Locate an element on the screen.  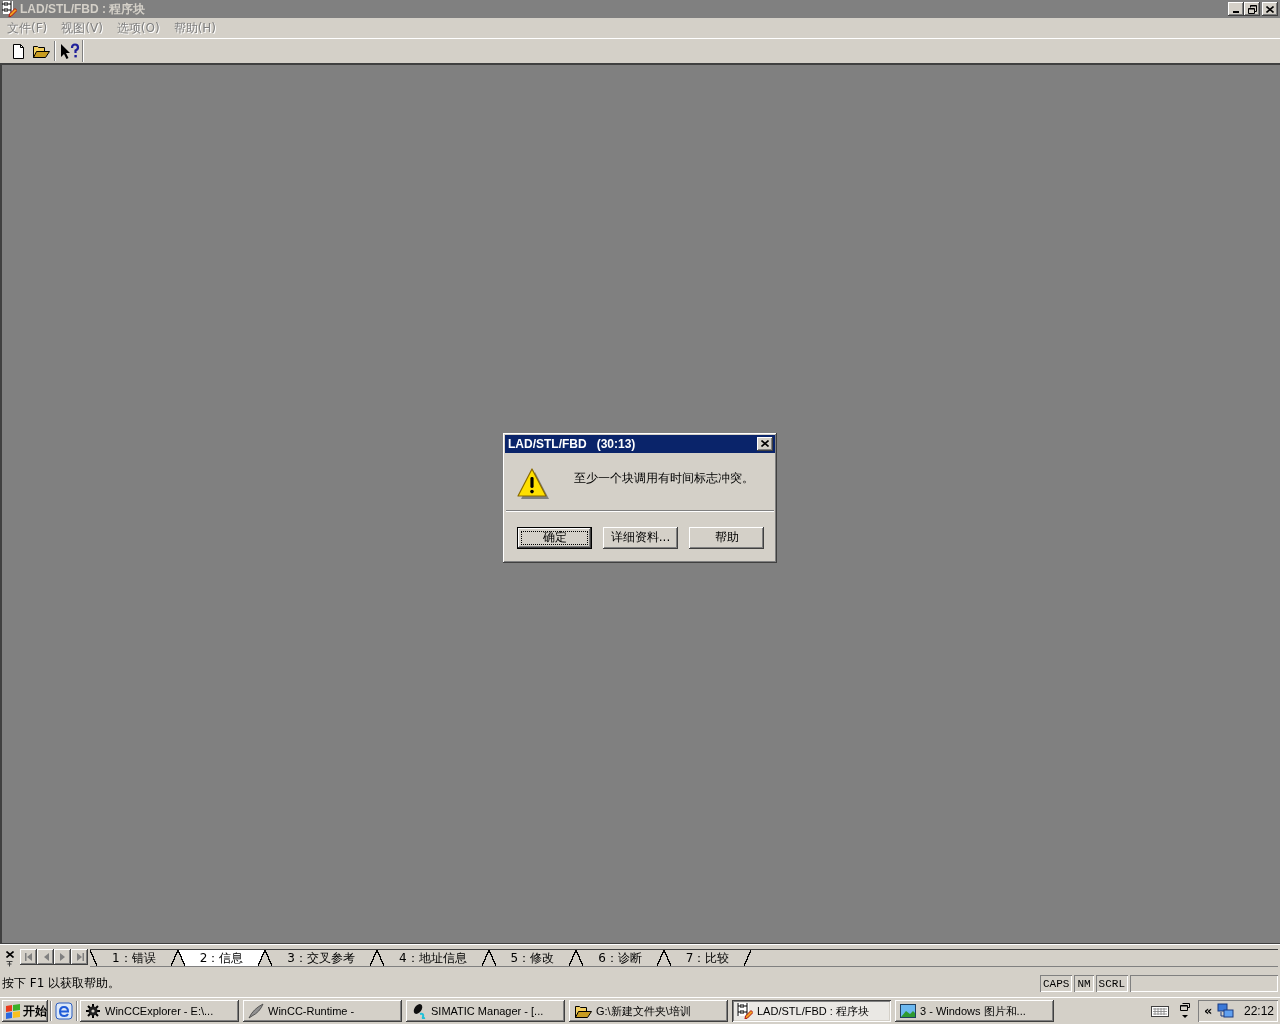
context-help-button is located at coordinates (69, 51).